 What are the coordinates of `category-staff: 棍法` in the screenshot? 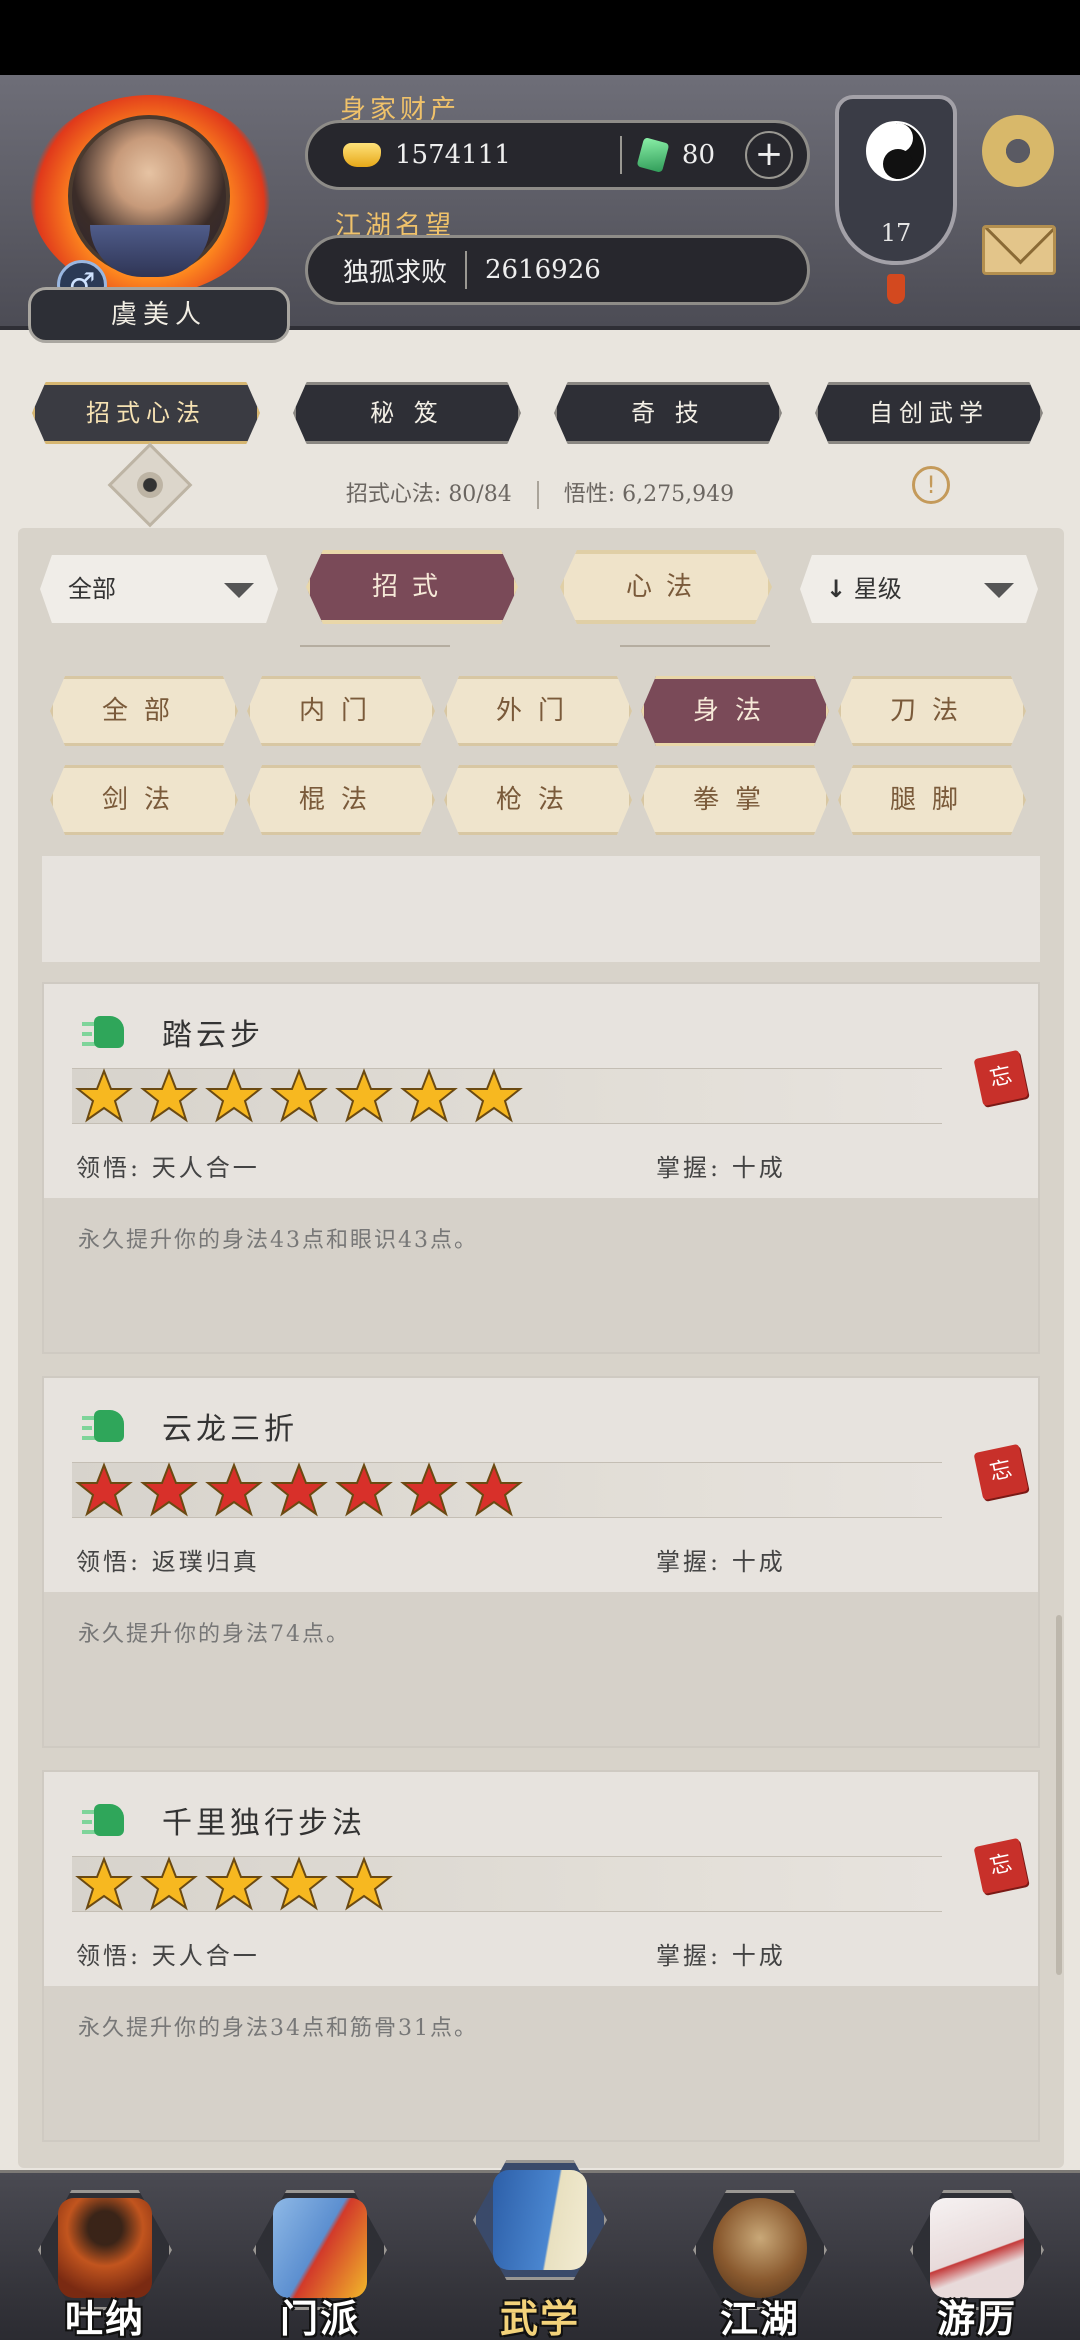 It's located at (341, 800).